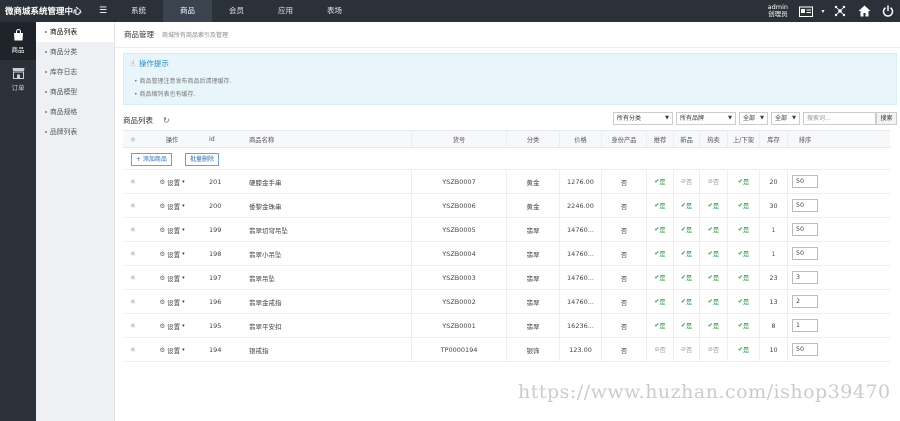 The image size is (900, 421). I want to click on category-select: 所有分类 ▼, so click(643, 118).